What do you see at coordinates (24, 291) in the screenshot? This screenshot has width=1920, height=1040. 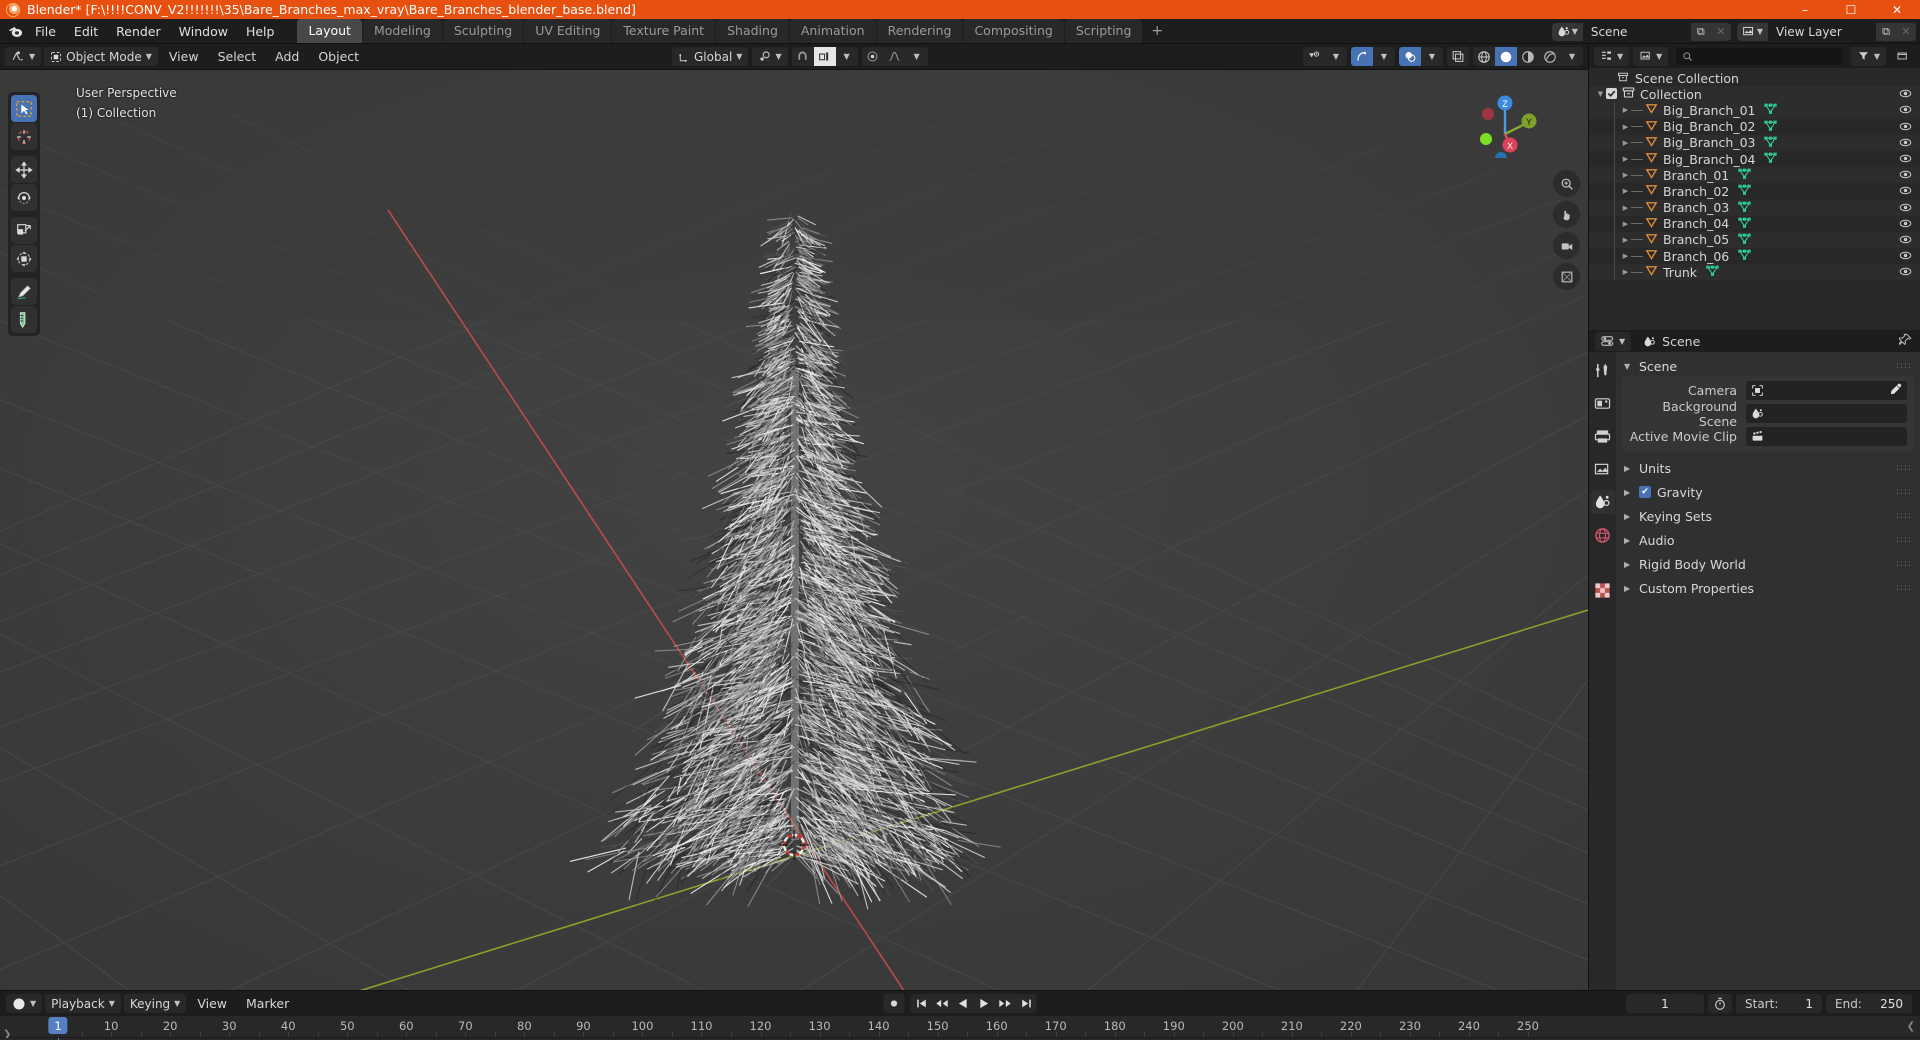 I see `annotate-tool-icon` at bounding box center [24, 291].